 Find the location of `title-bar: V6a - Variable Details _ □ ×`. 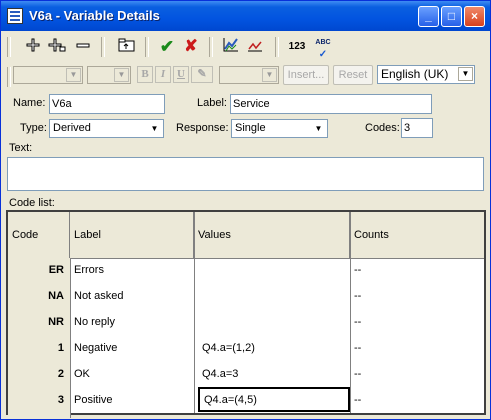

title-bar: V6a - Variable Details _ □ × is located at coordinates (245, 16).